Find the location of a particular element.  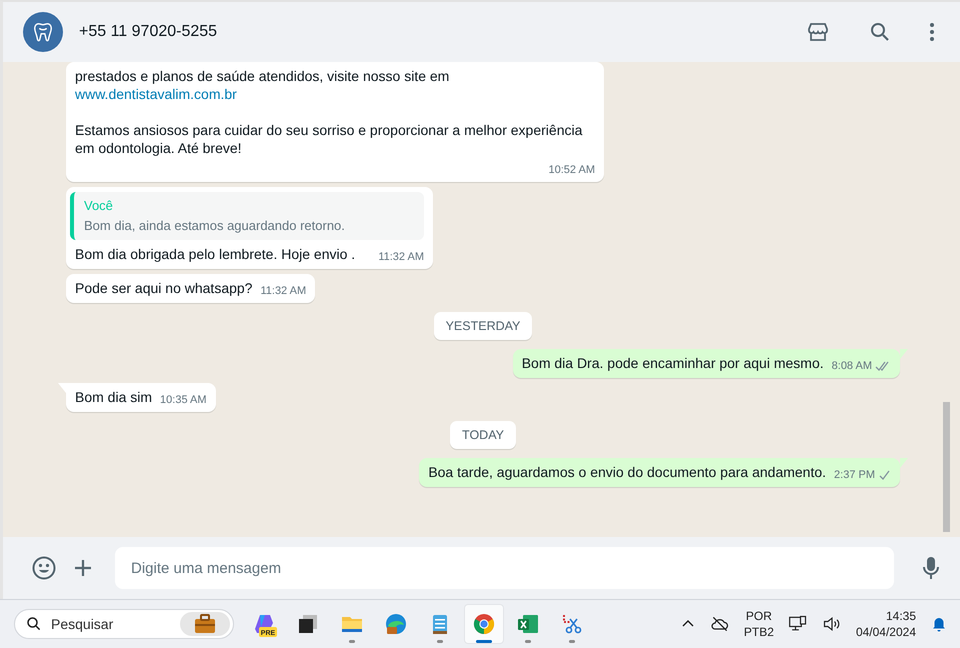

spreadsheet-icon is located at coordinates (528, 624).